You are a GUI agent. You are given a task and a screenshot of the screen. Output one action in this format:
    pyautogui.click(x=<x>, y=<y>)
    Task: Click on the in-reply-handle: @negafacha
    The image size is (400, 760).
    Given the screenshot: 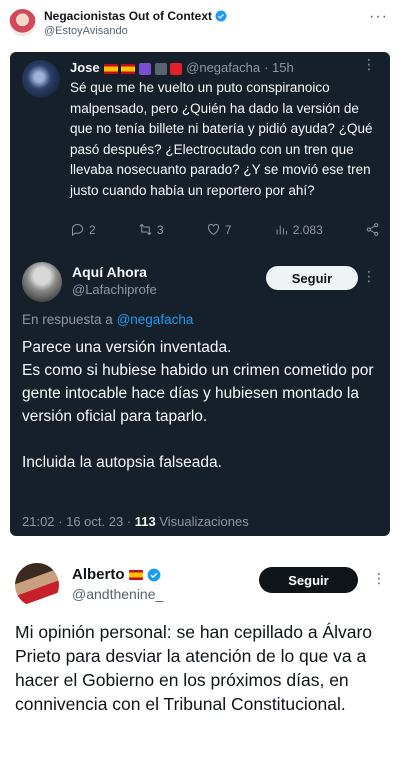 What is the action you would take?
    pyautogui.click(x=155, y=319)
    